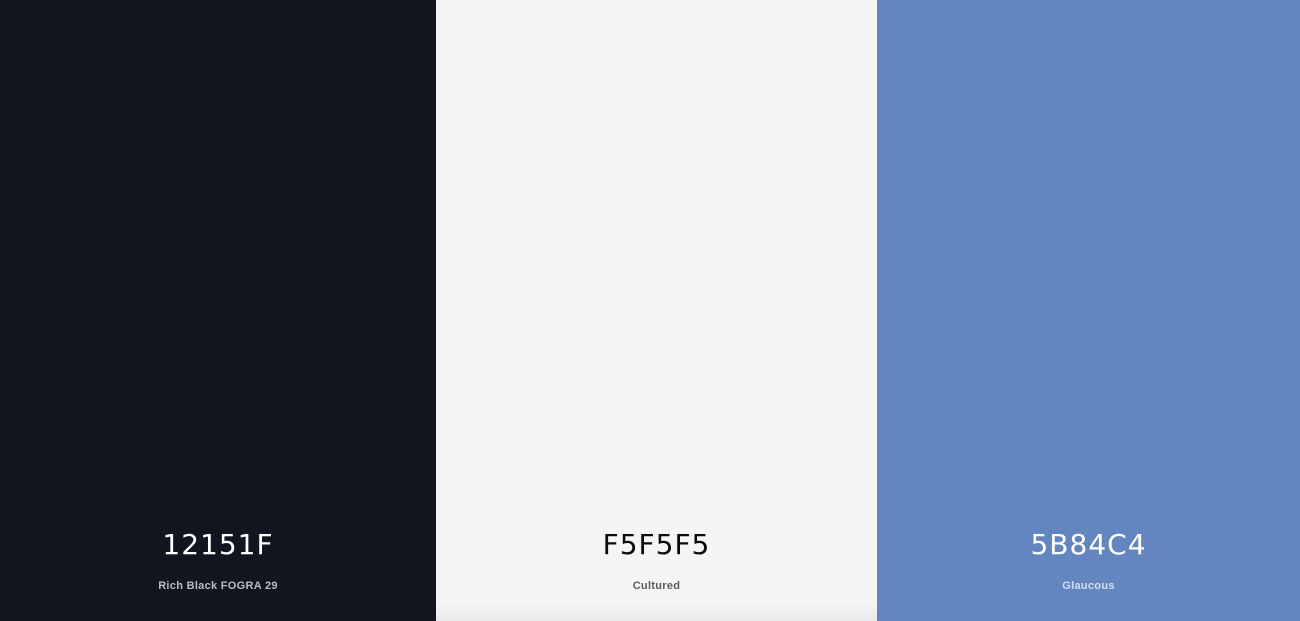 The image size is (1300, 621). I want to click on color-name: Rich Black FOGRA 29, so click(218, 586).